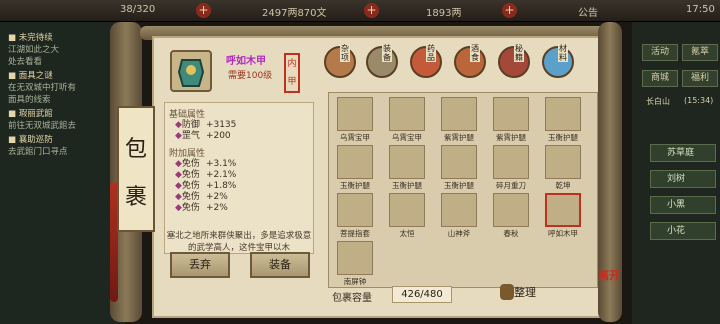  I want to click on window-title: 包裹, so click(136, 169).